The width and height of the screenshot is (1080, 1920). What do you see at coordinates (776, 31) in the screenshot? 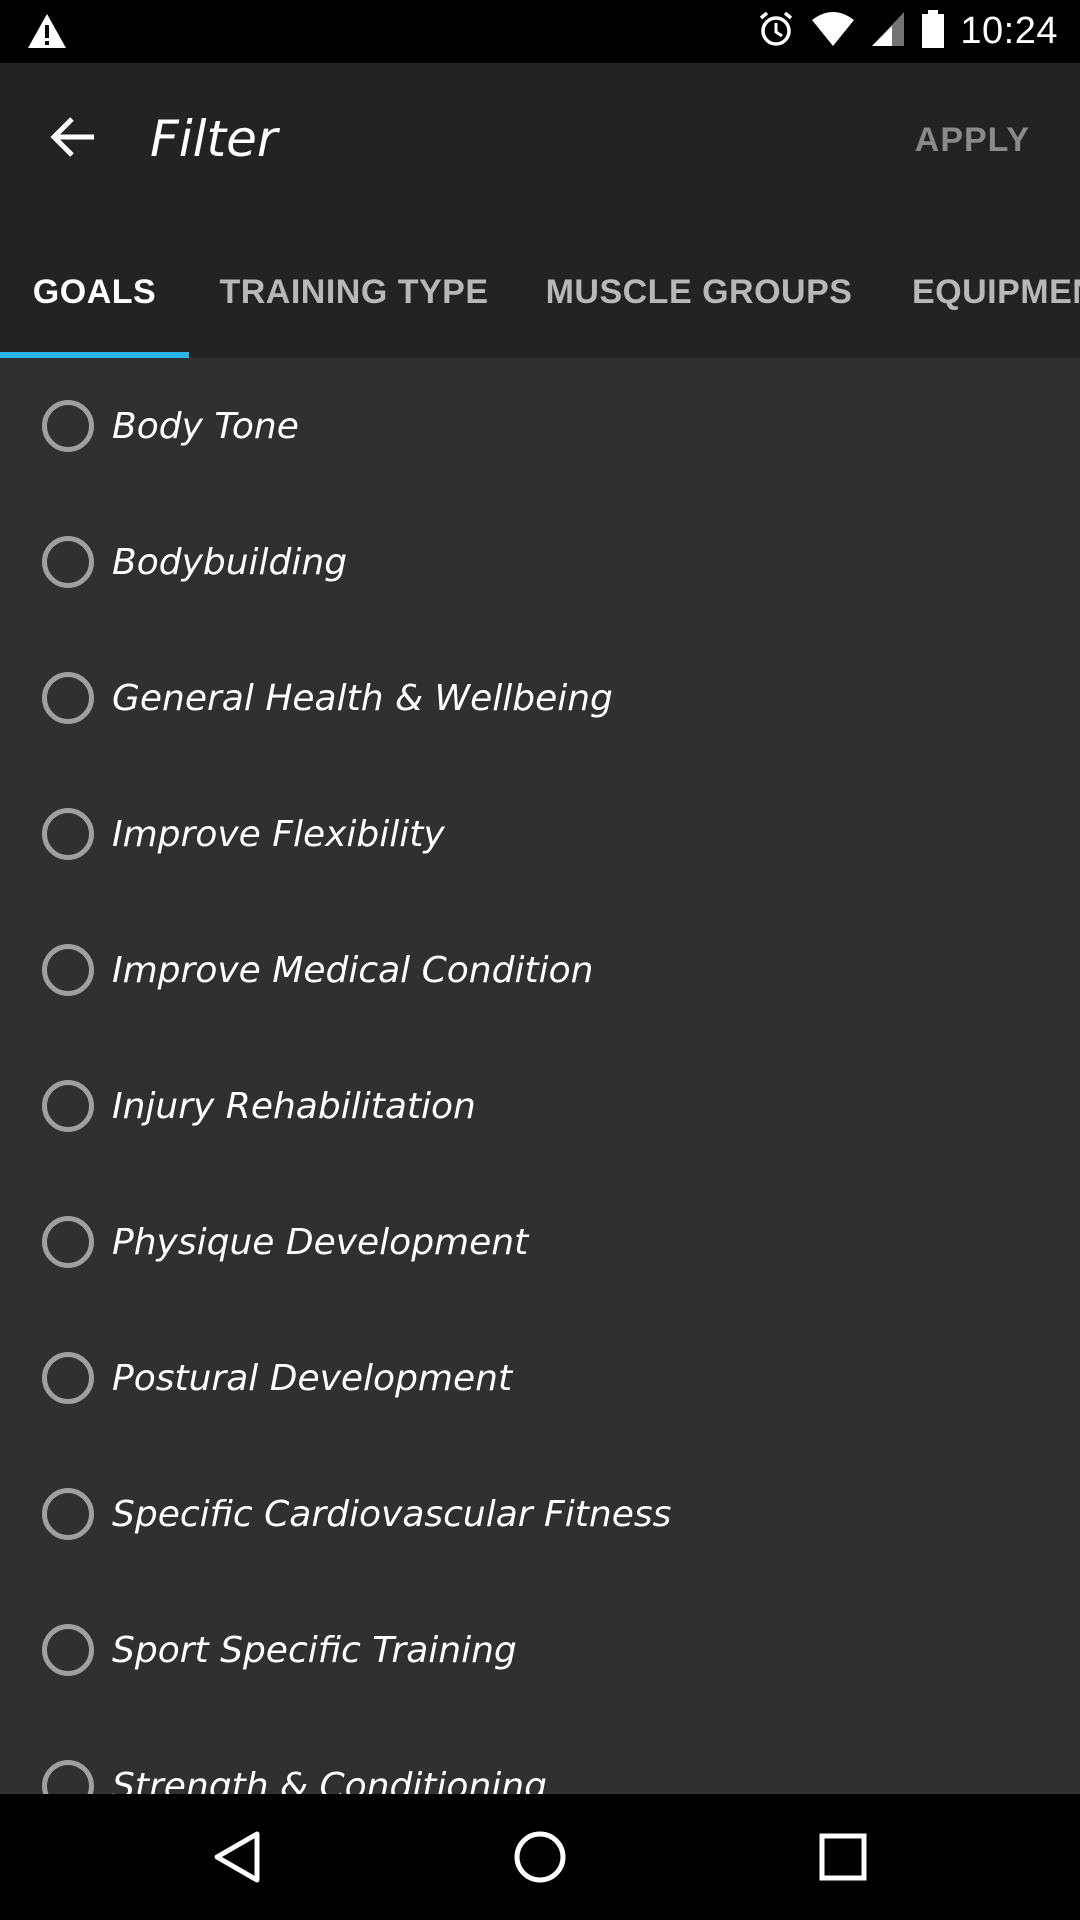
I see `alarm-icon` at bounding box center [776, 31].